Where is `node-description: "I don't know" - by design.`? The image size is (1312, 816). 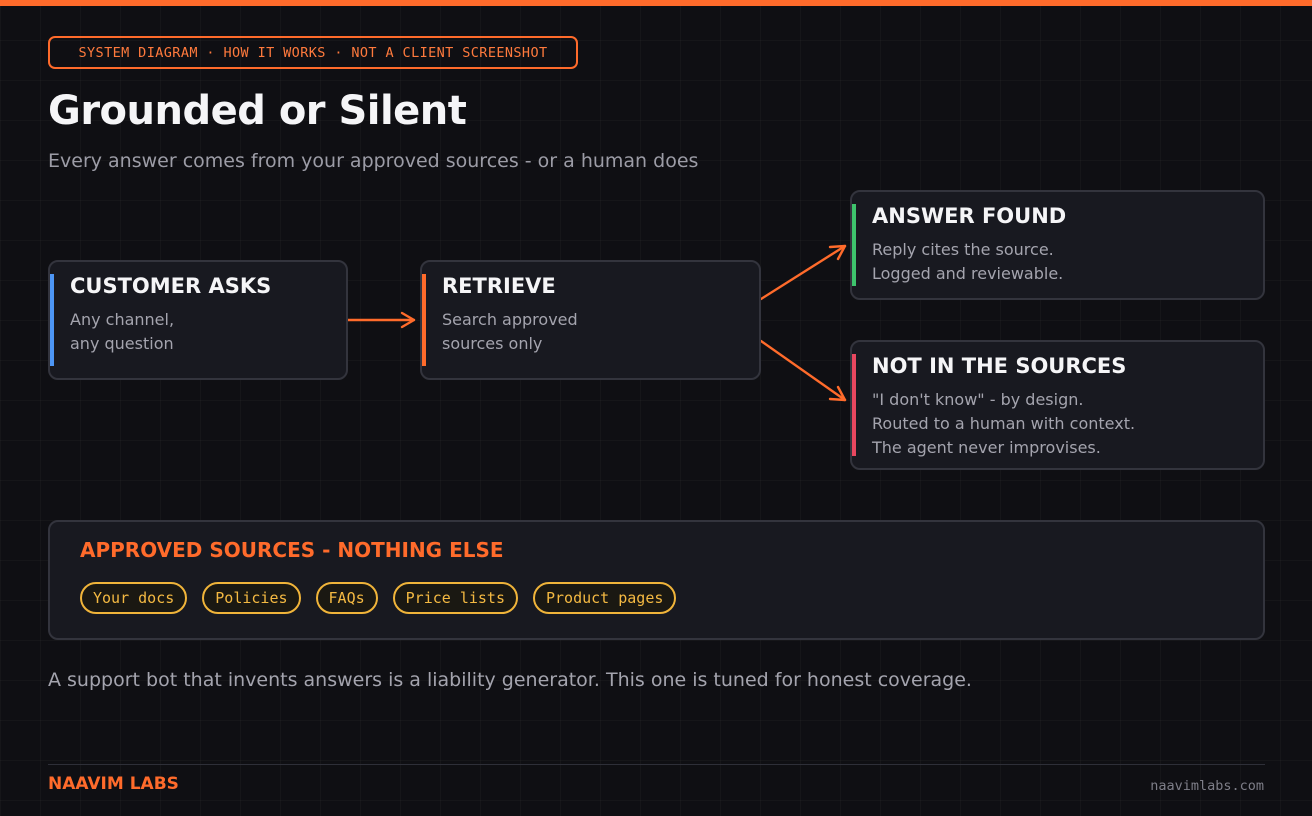
node-description: "I don't know" - by design. is located at coordinates (978, 399).